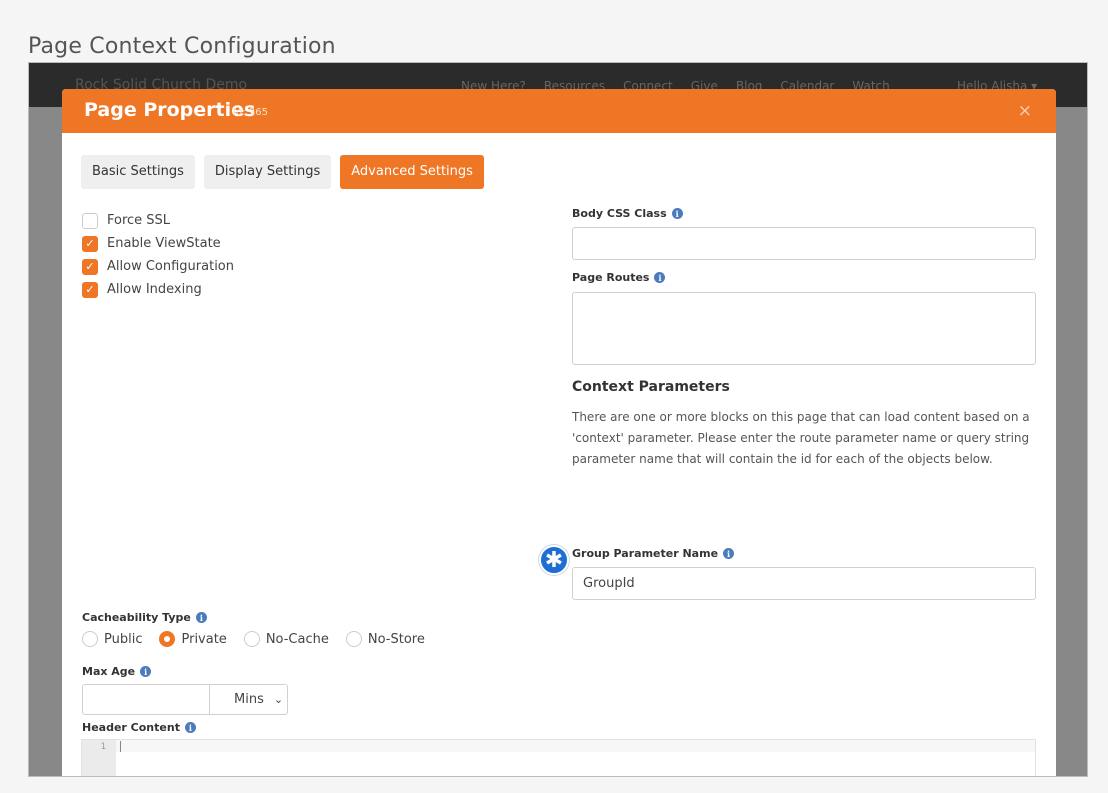  What do you see at coordinates (804, 243) in the screenshot?
I see `body-css-class-input` at bounding box center [804, 243].